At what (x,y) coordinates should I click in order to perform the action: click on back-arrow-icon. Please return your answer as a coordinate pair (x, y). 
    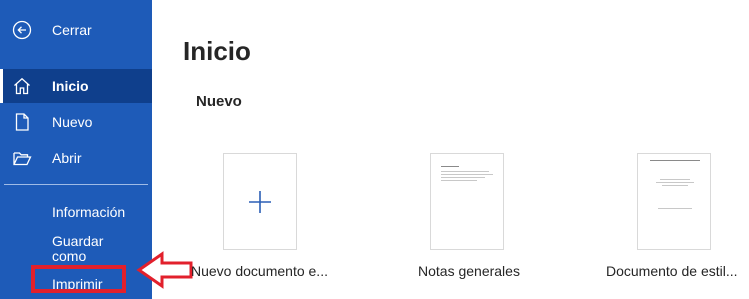
    Looking at the image, I should click on (22, 30).